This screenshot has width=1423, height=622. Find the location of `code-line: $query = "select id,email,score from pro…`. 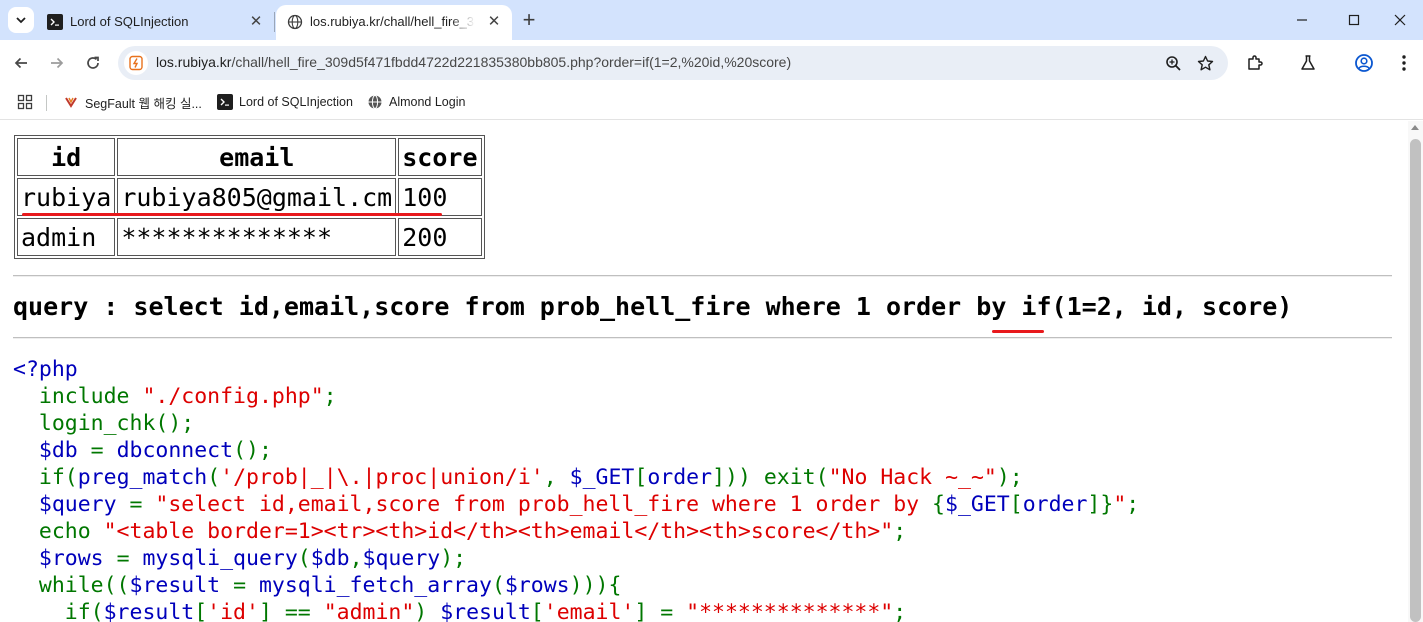

code-line: $query = "select id,email,score from pro… is located at coordinates (576, 504).